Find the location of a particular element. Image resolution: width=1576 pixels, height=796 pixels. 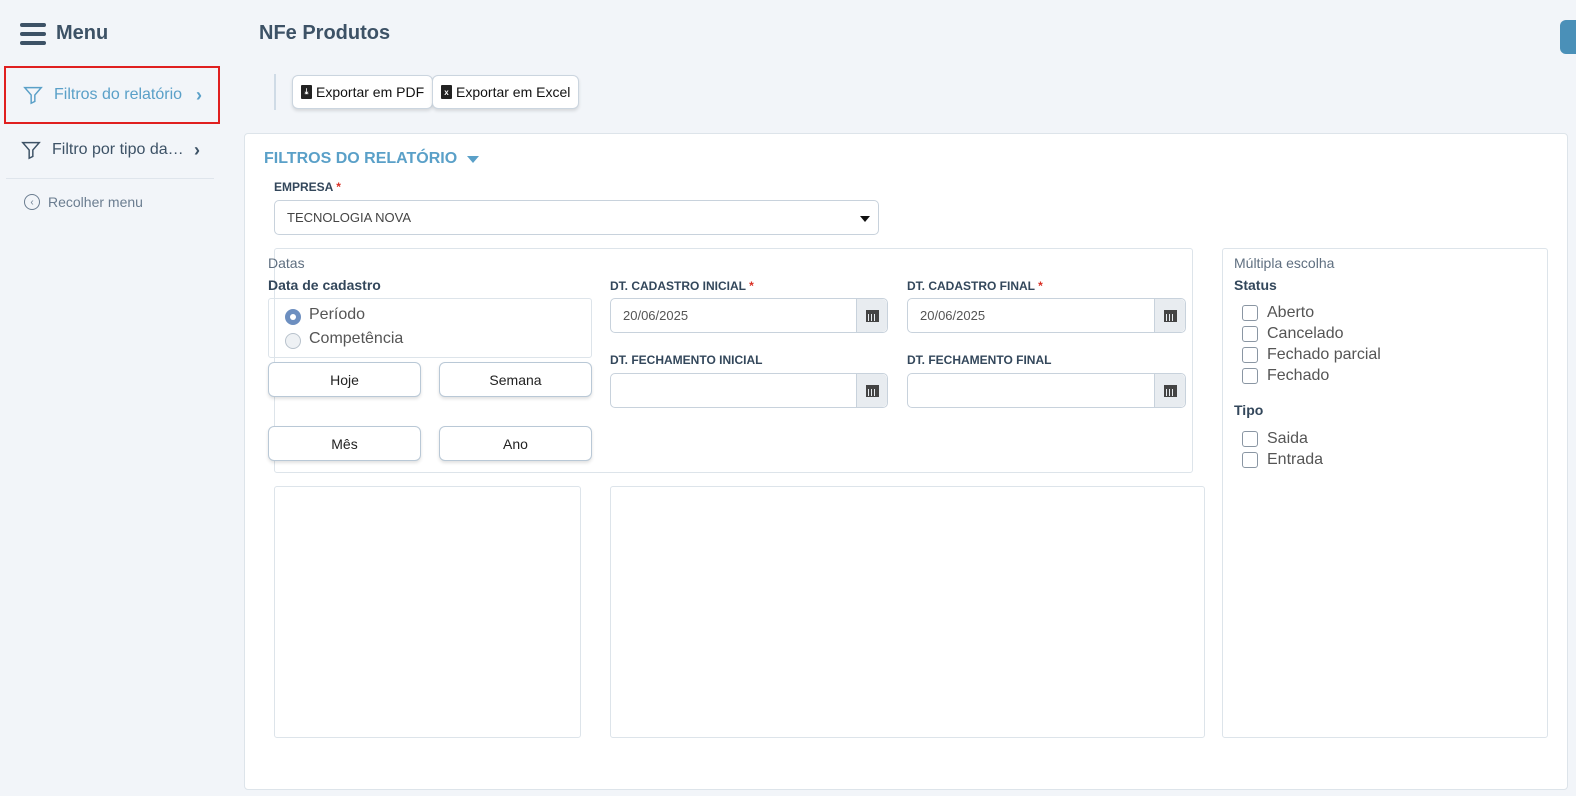

mes-button: Mês is located at coordinates (344, 443).